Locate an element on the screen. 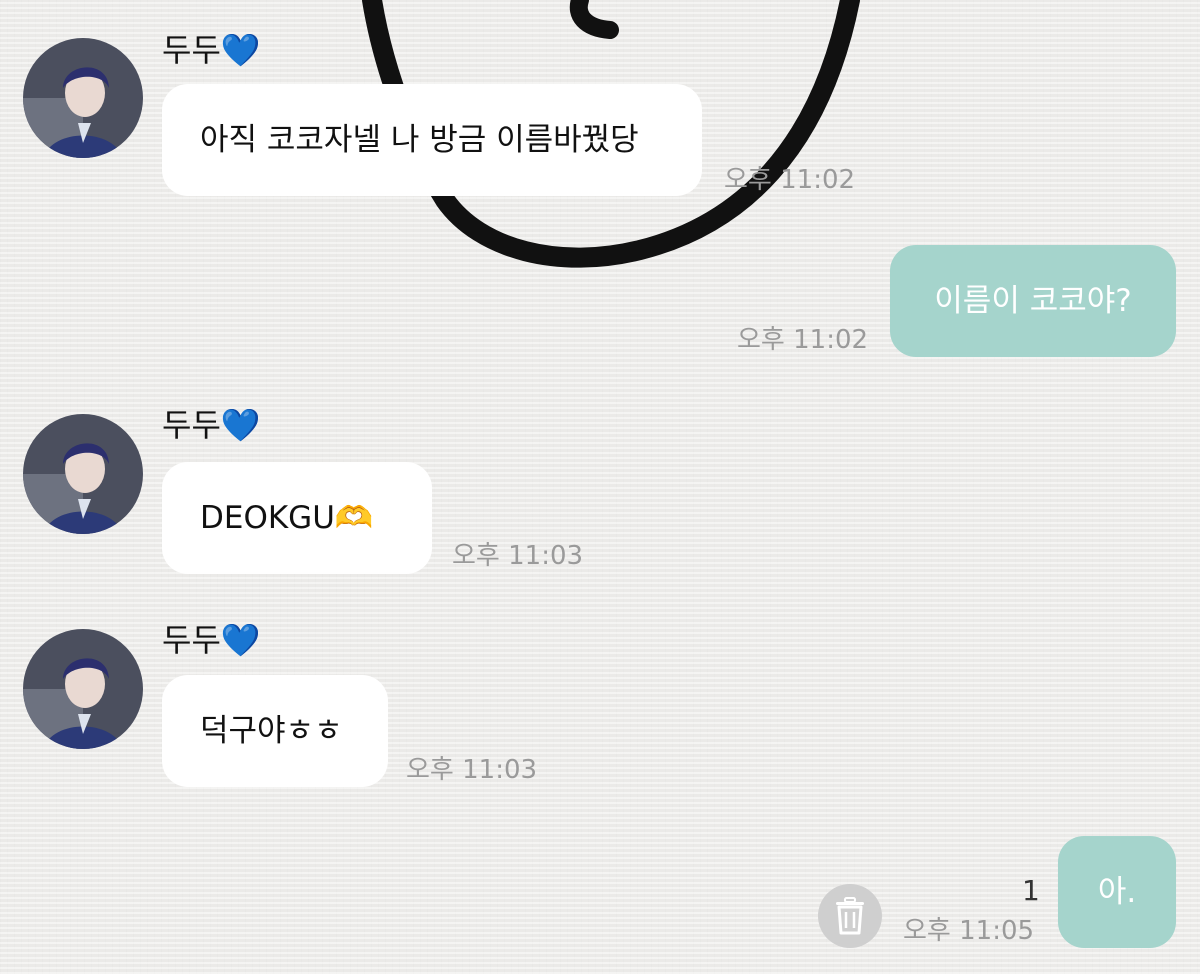  incoming-message-bubble: DEOKGU🫶 is located at coordinates (297, 518).